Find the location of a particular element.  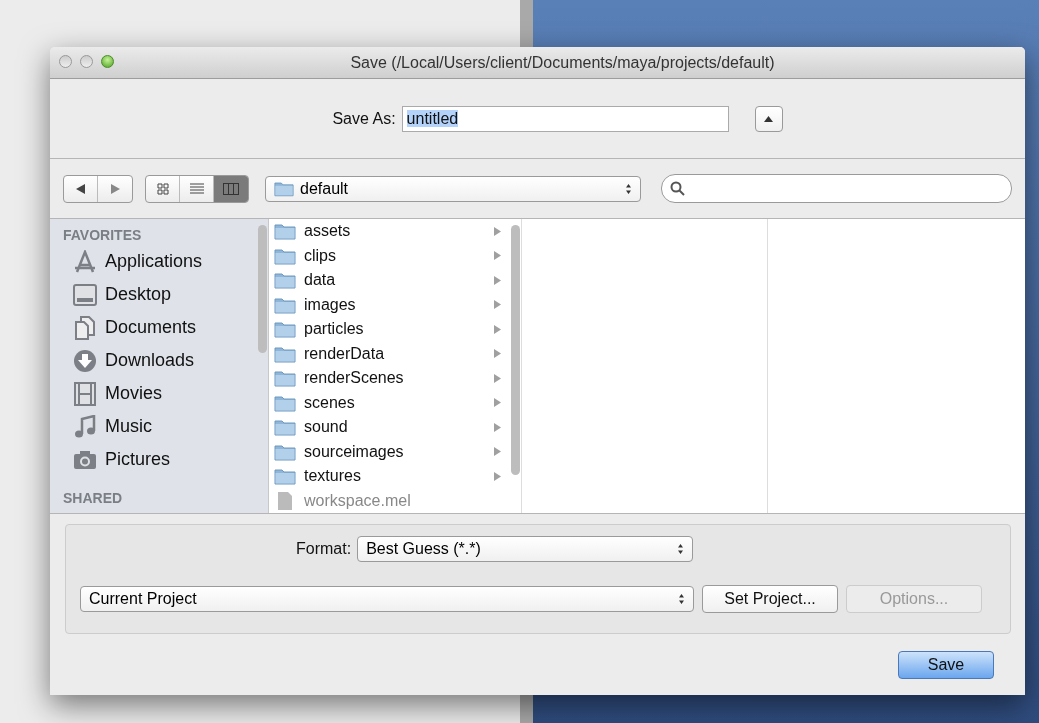

camera-icon is located at coordinates (85, 459).